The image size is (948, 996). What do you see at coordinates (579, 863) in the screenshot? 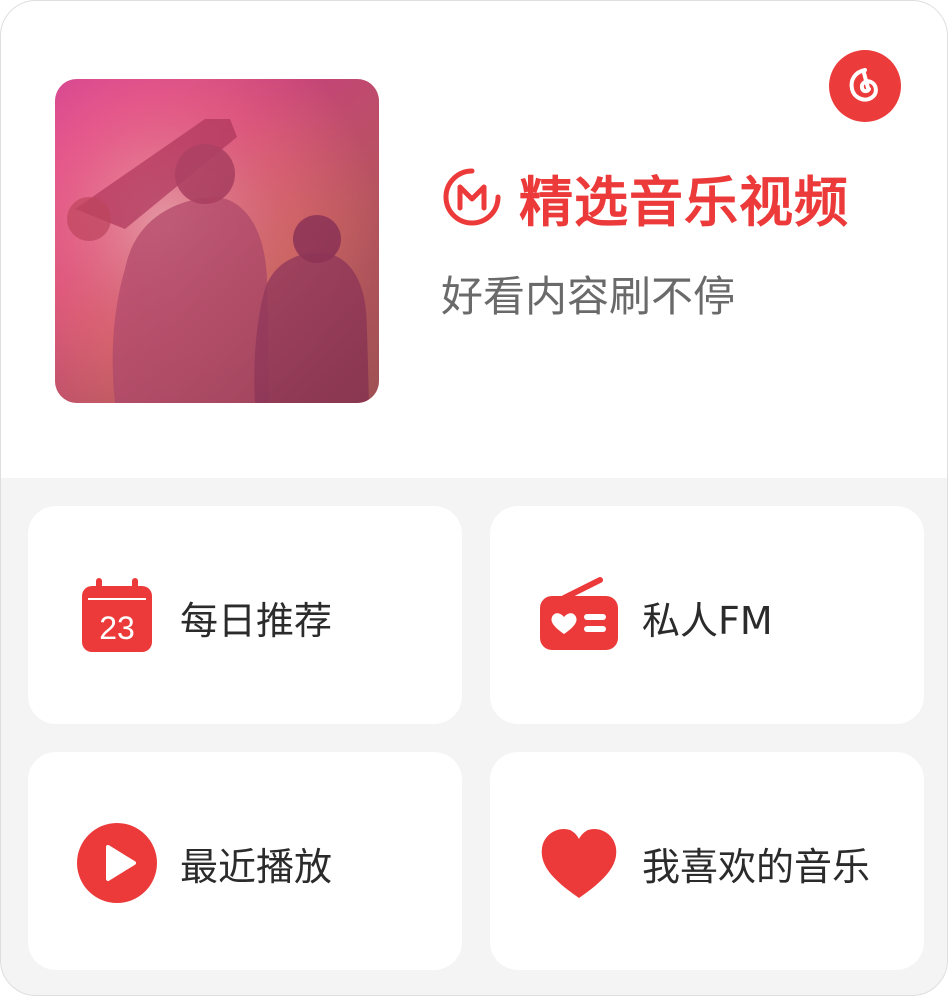
I see `heart-icon` at bounding box center [579, 863].